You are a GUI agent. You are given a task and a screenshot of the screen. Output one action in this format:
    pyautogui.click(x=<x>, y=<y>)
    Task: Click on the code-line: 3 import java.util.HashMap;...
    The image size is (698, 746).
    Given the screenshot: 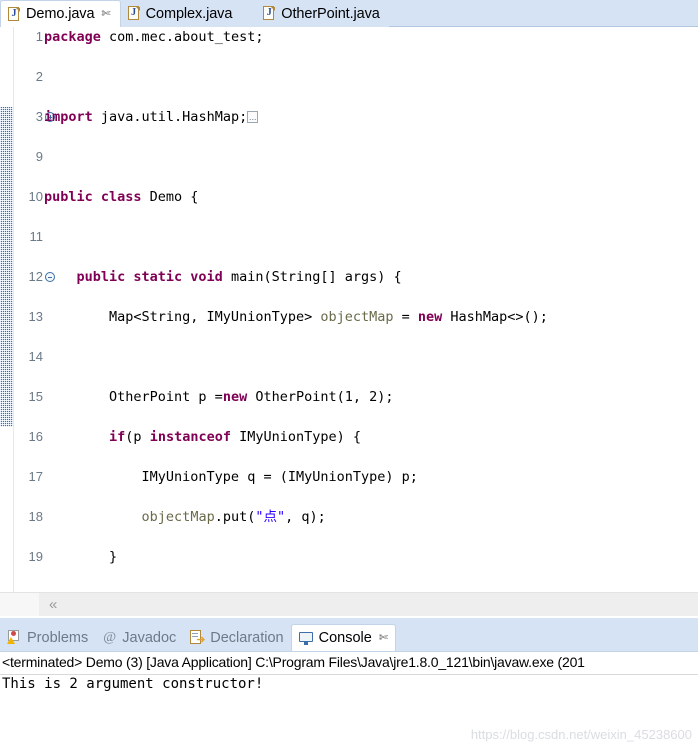 What is the action you would take?
    pyautogui.click(x=355, y=117)
    